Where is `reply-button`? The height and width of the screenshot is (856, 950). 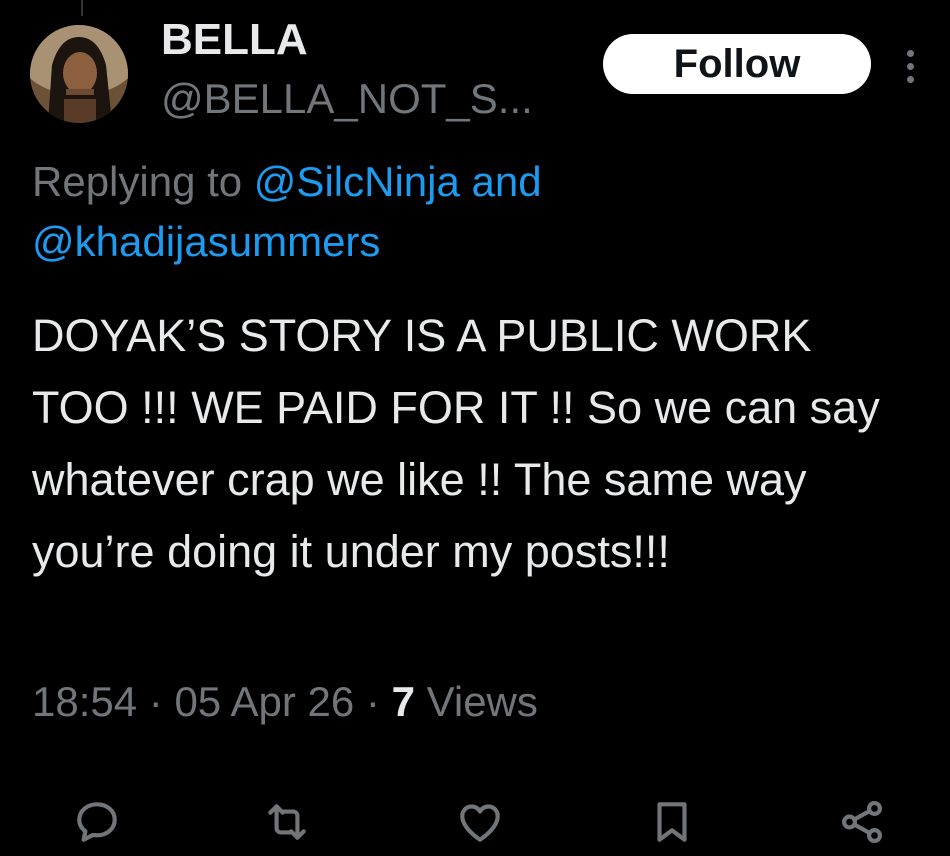
reply-button is located at coordinates (97, 822).